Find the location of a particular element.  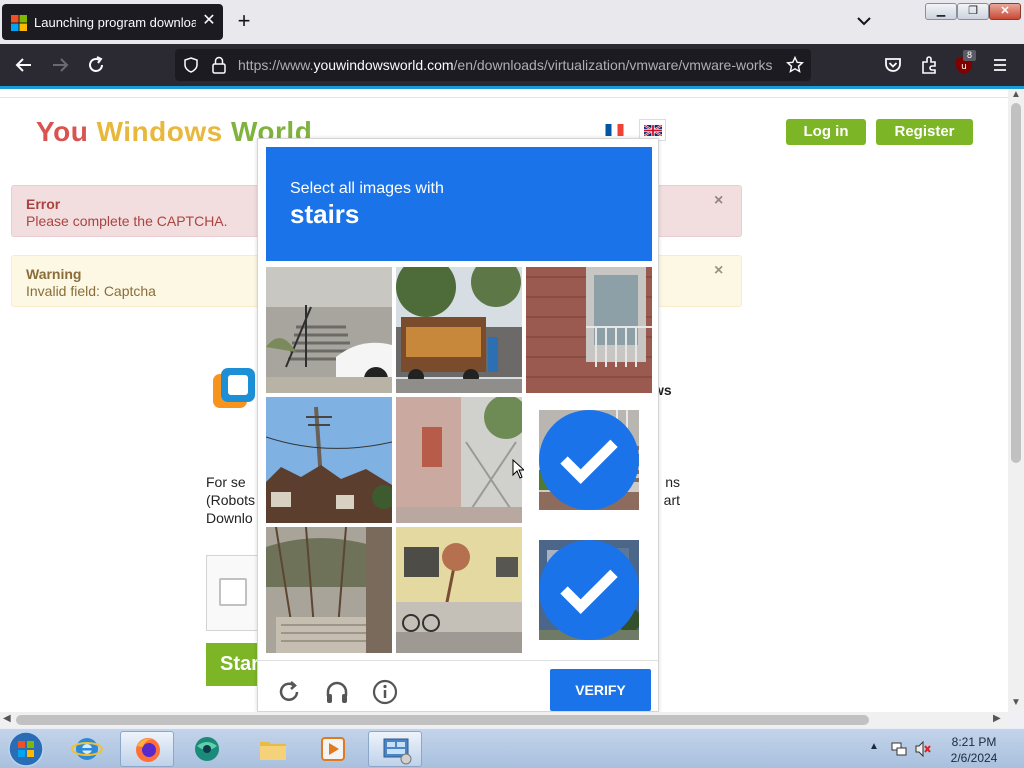

show-hidden-icons-icon: ▲ is located at coordinates (874, 746).